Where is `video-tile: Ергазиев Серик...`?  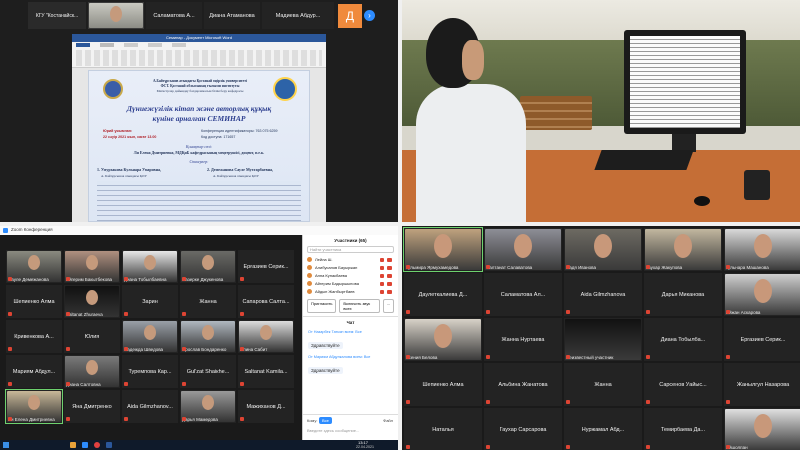 video-tile: Ергазиев Серик... is located at coordinates (762, 339).